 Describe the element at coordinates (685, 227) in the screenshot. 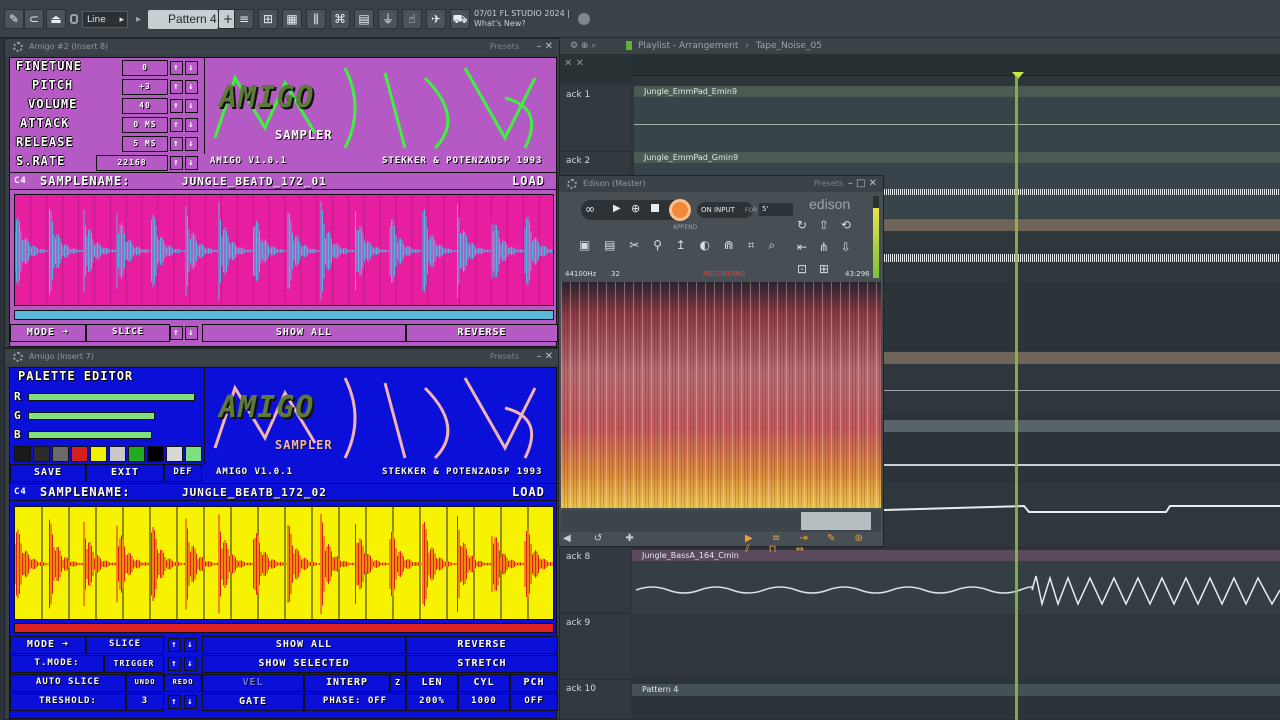

I see `append-label: APPEND` at that location.